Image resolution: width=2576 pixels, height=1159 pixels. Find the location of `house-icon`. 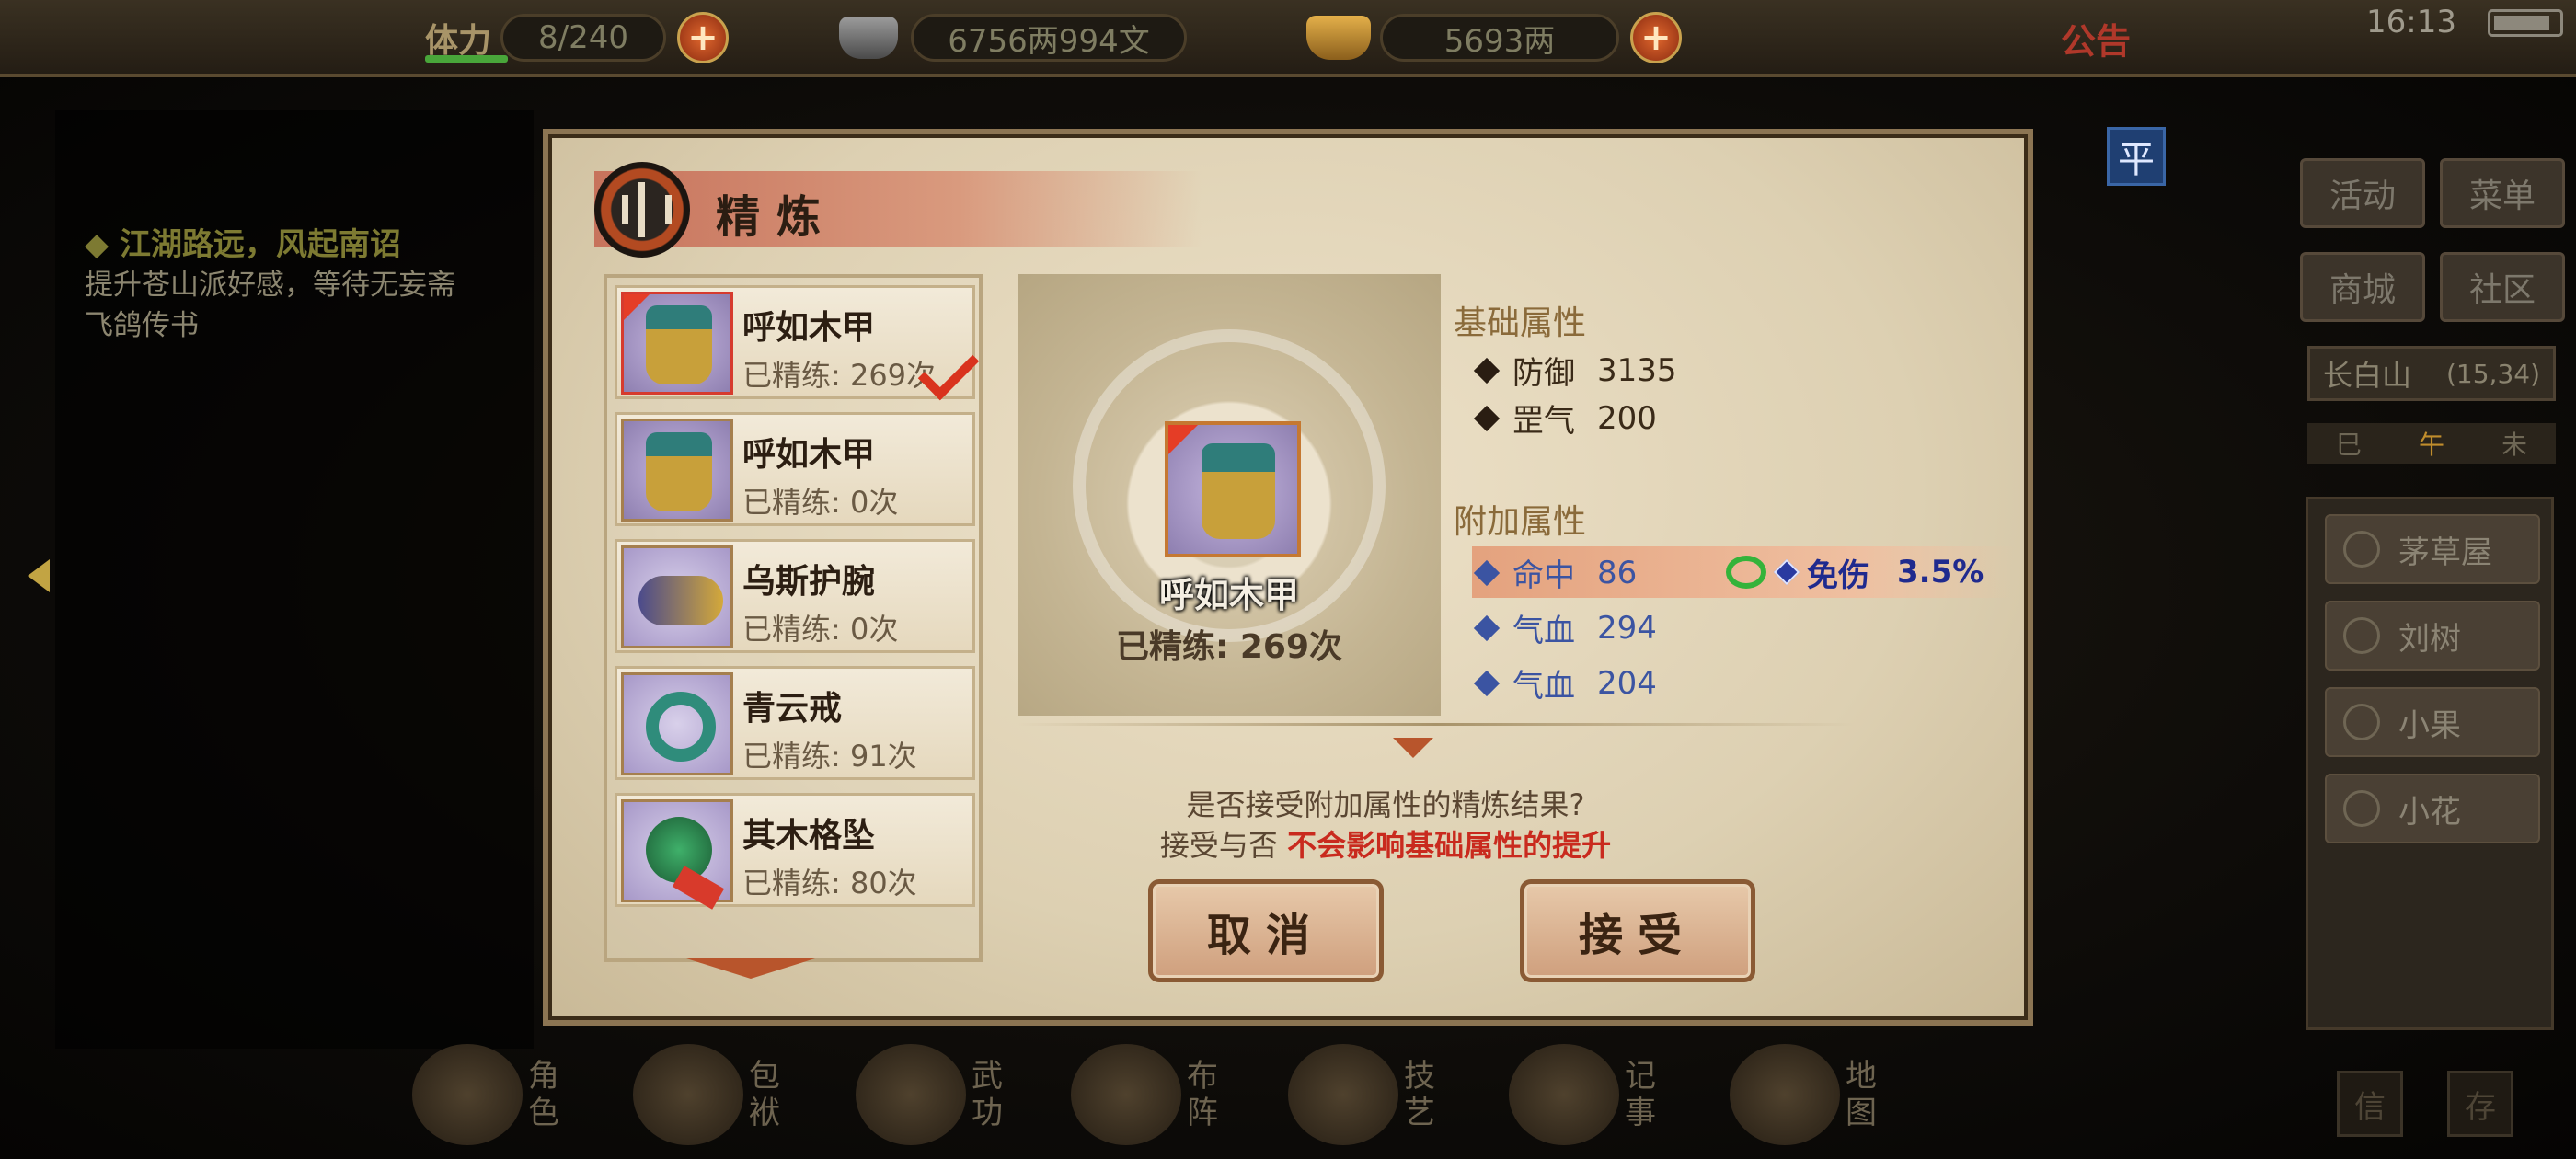

house-icon is located at coordinates (2361, 549).